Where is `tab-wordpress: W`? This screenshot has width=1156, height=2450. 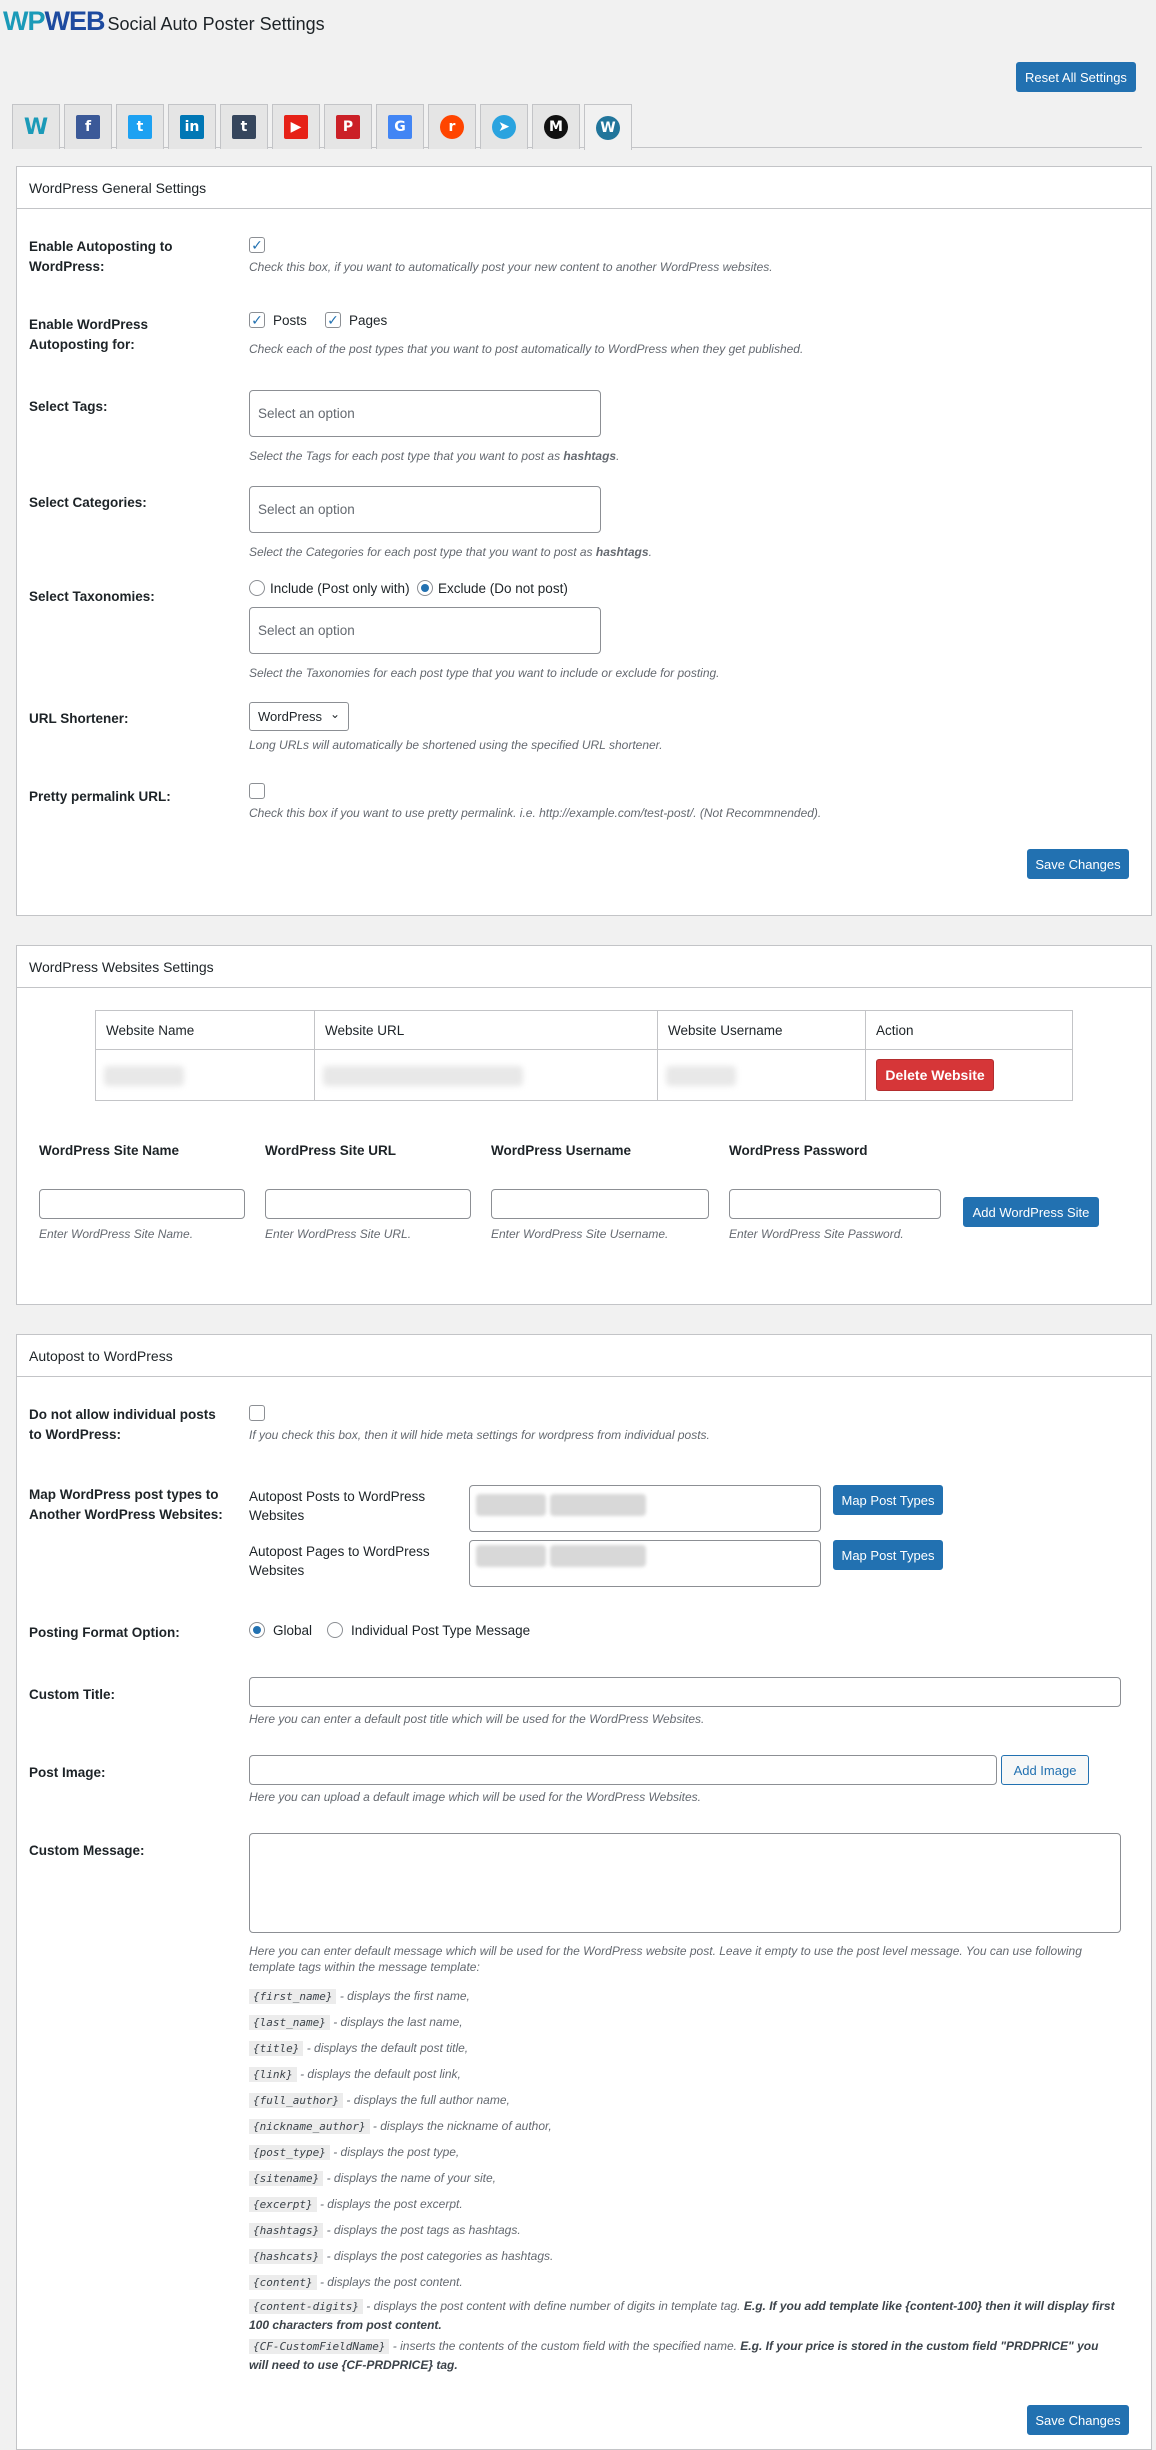
tab-wordpress: W is located at coordinates (608, 127).